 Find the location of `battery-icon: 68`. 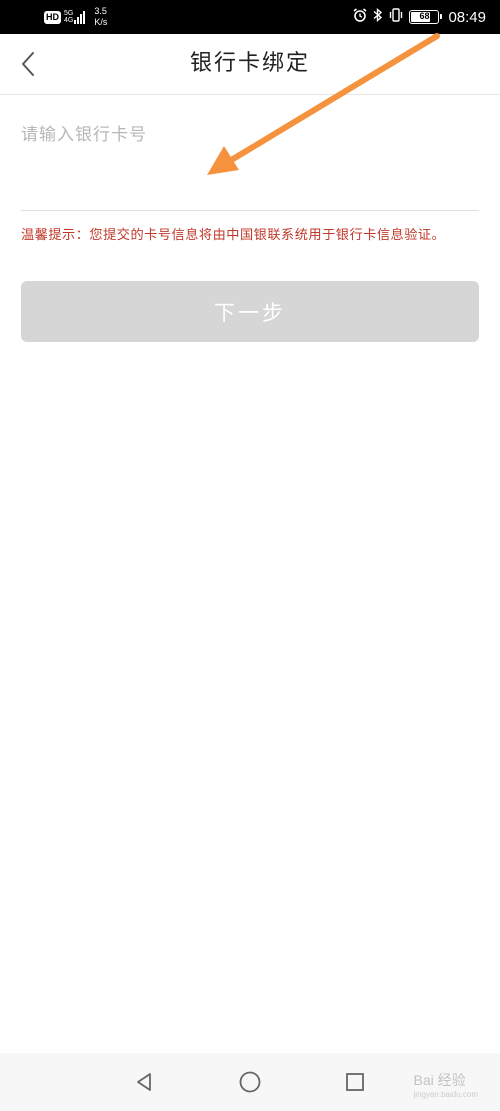

battery-icon: 68 is located at coordinates (426, 17).